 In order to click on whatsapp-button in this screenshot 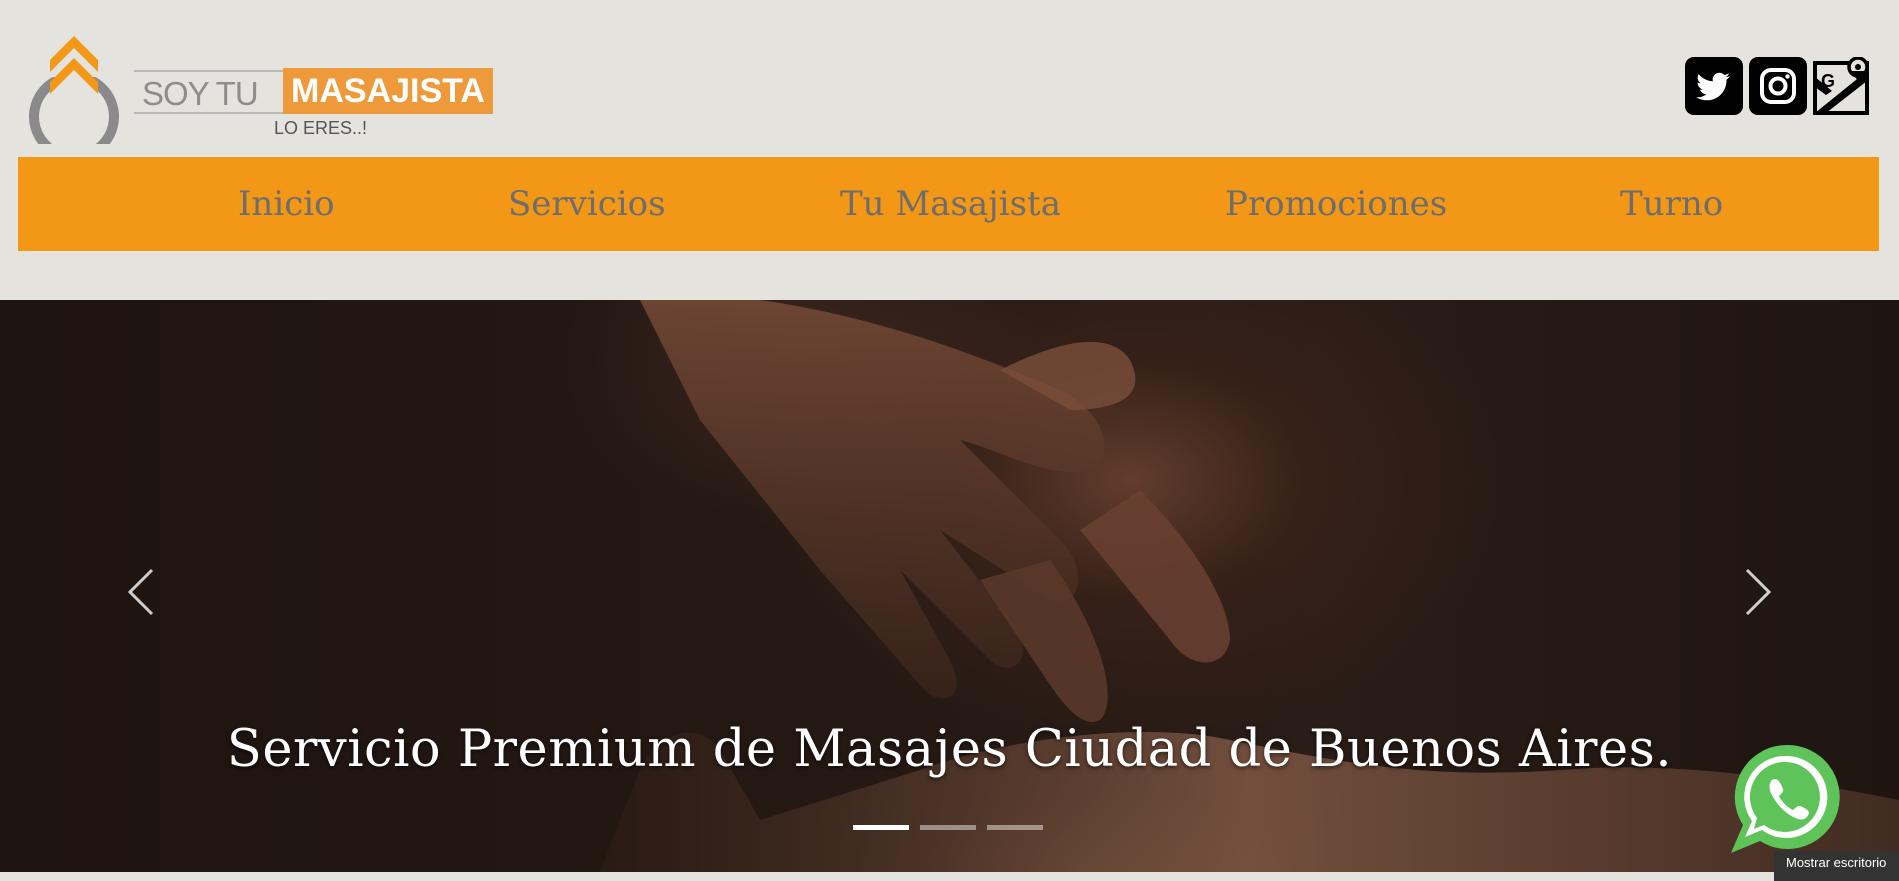, I will do `click(1785, 797)`.